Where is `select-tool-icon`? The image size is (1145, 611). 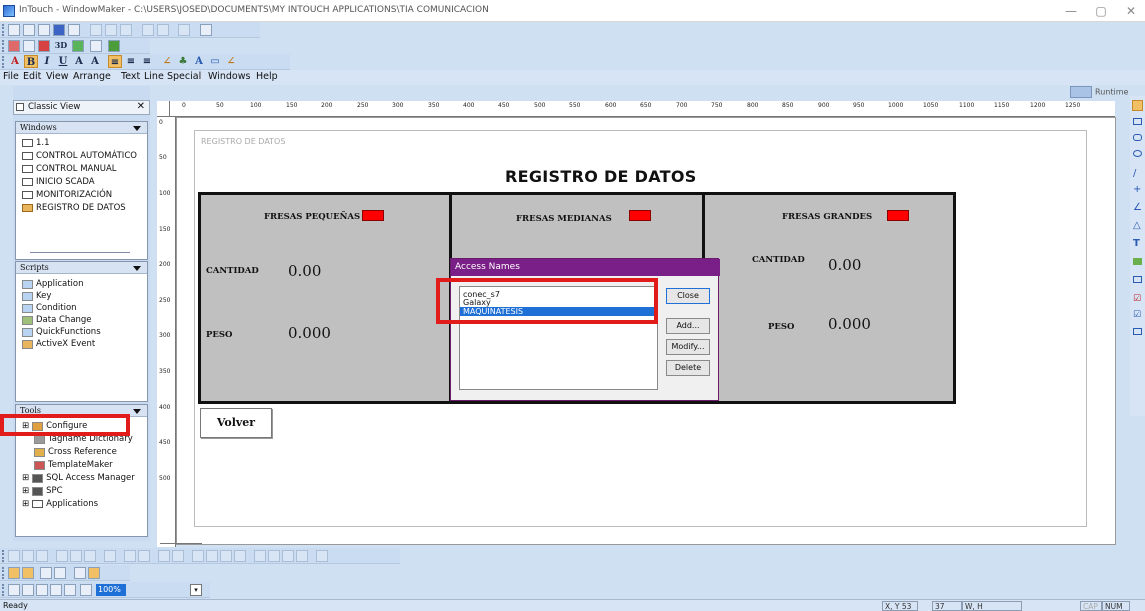
select-tool-icon is located at coordinates (1137, 105).